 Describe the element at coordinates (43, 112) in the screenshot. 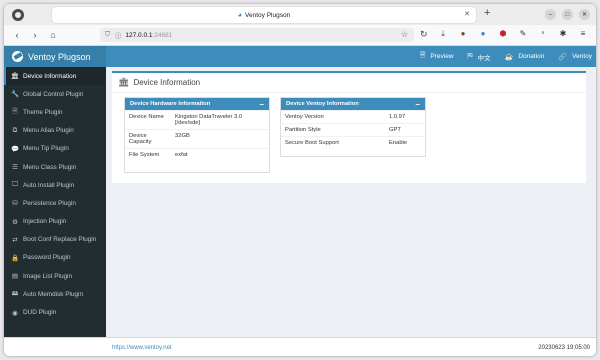

I see `sidebar-item-label: Theme Plugin` at that location.